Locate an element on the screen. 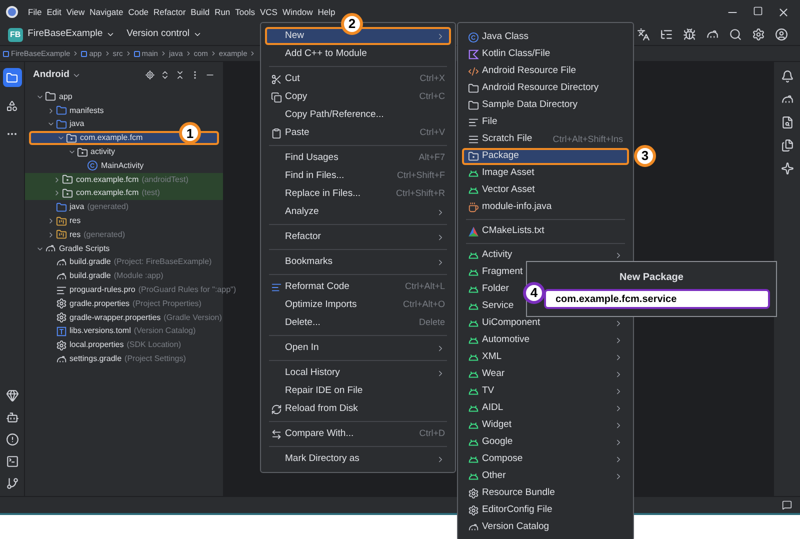 This screenshot has width=800, height=539. step-badge: 1 is located at coordinates (190, 133).